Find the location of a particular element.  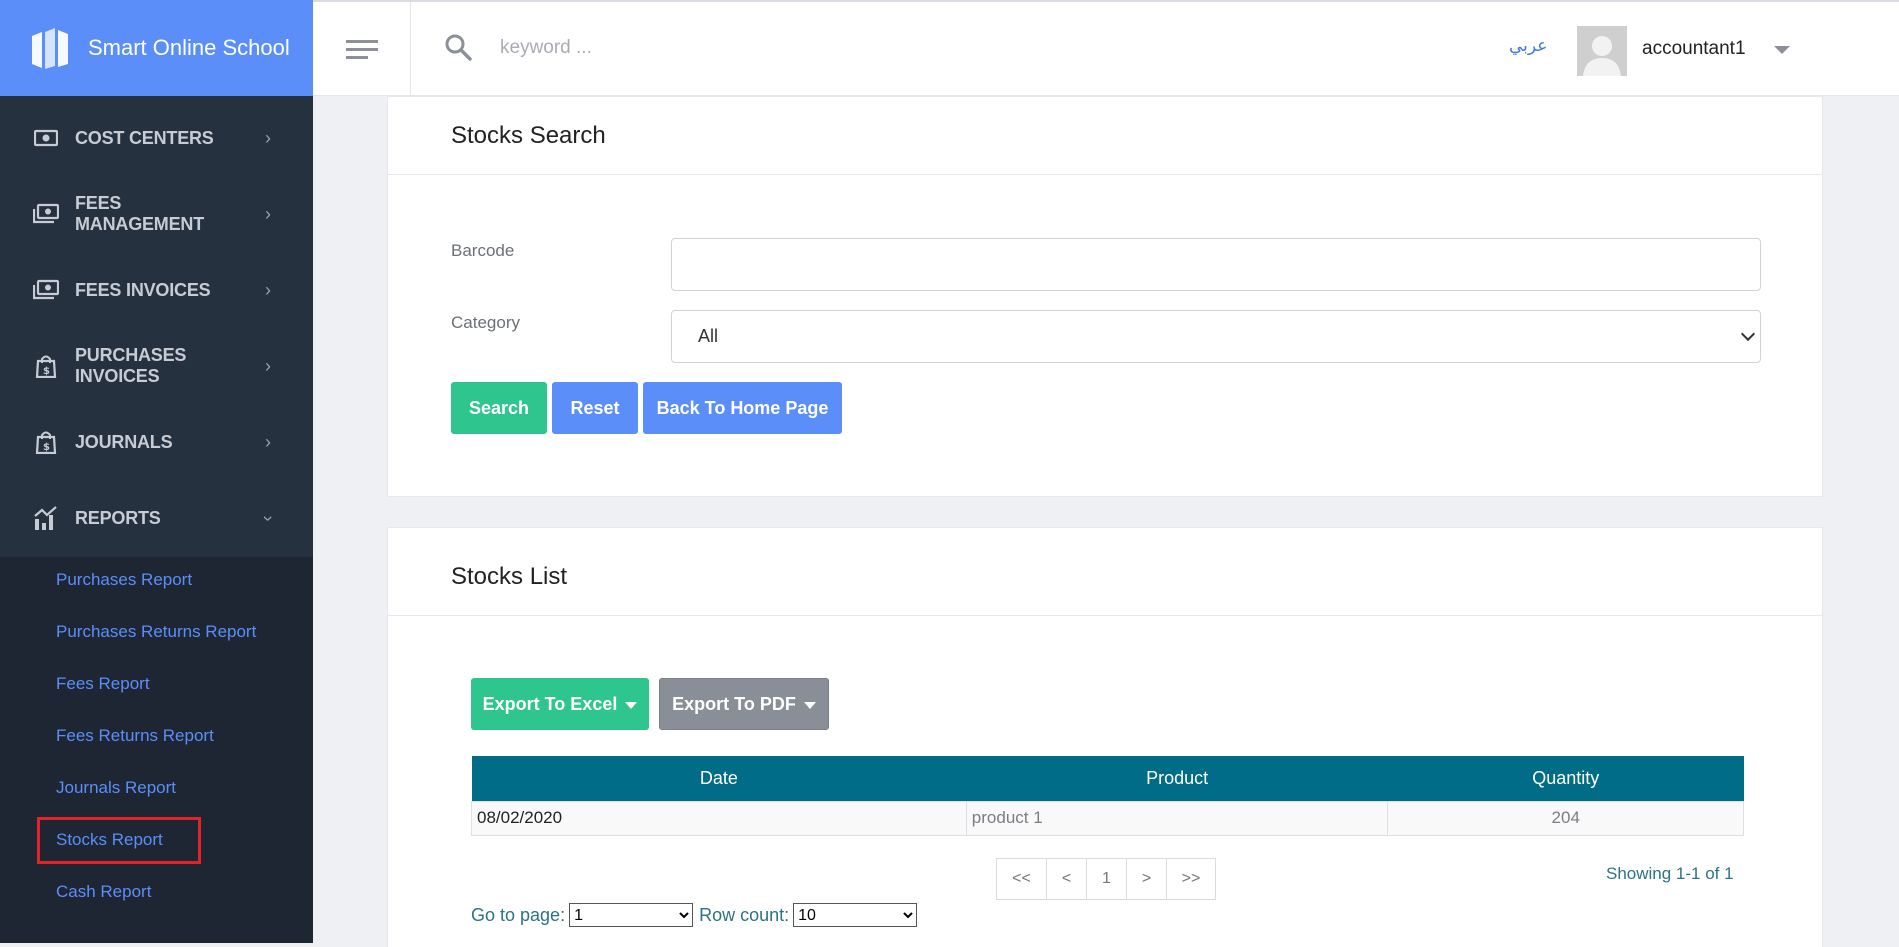

sidebar-item-label: FEES MANAGEMENT is located at coordinates (139, 213).